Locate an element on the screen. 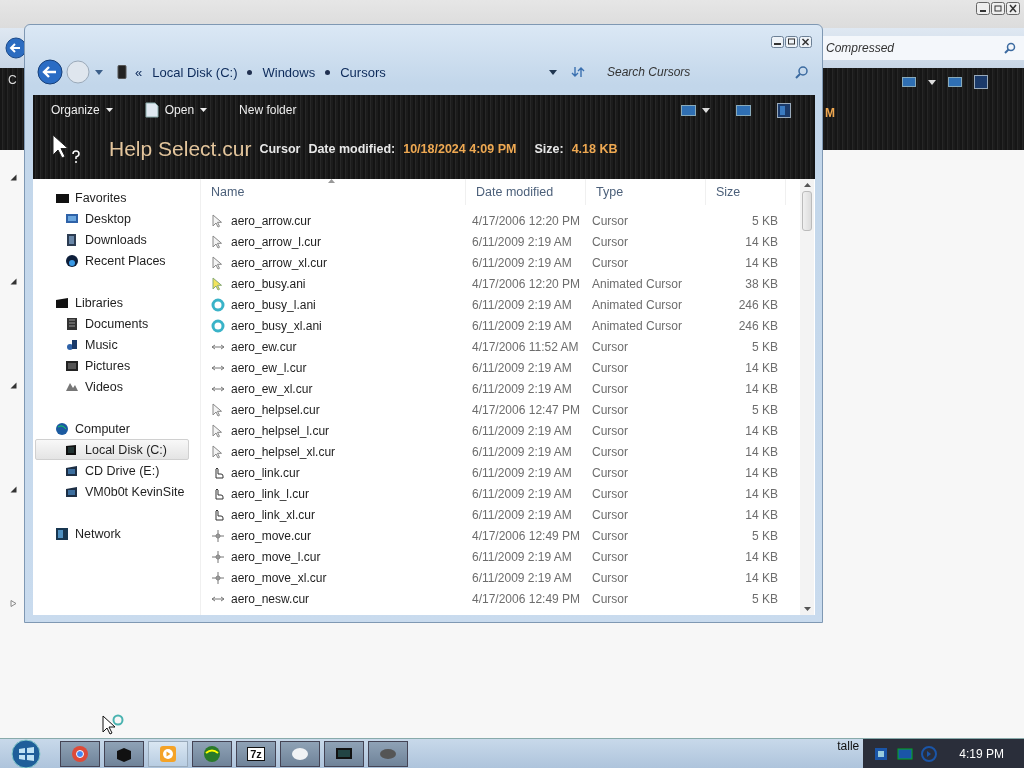 The image size is (1024, 768). change-view-icon is located at coordinates (688, 110).